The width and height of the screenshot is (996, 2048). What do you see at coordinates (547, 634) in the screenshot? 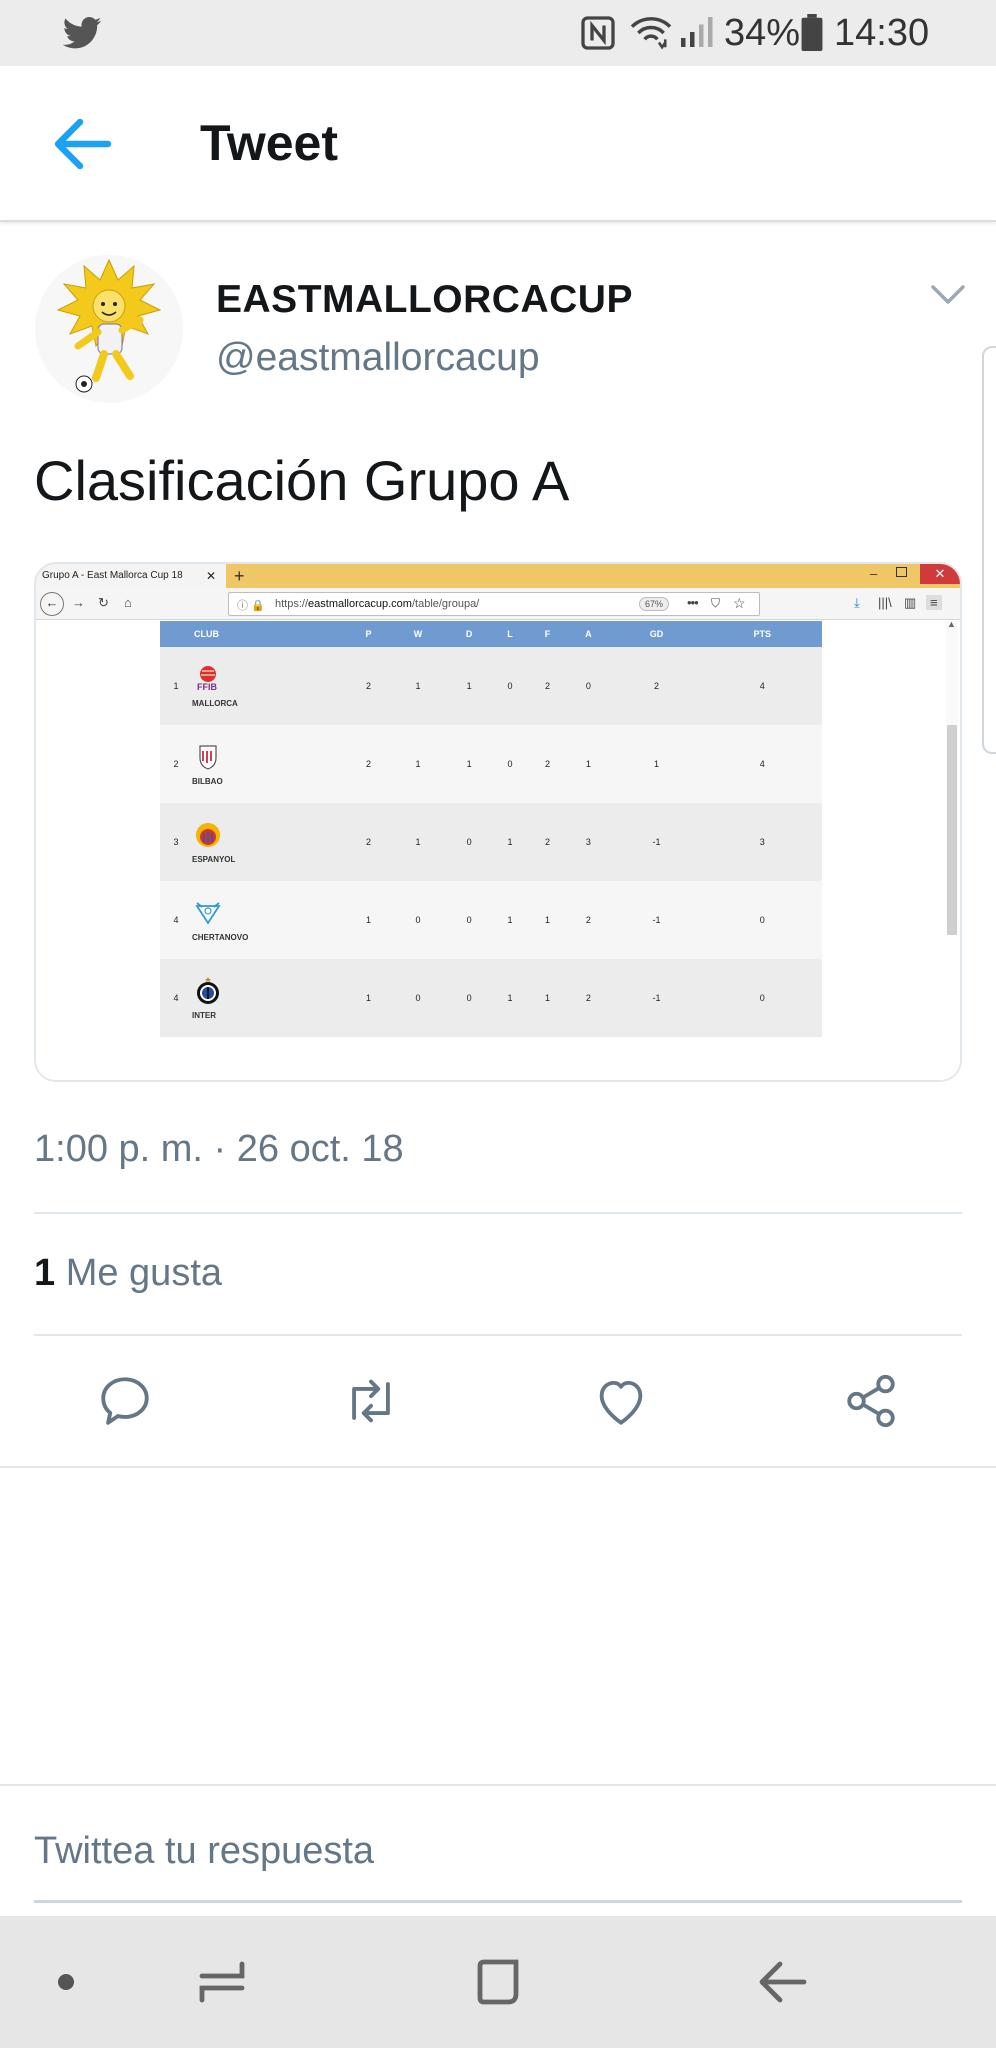
I see `column-header: F` at bounding box center [547, 634].